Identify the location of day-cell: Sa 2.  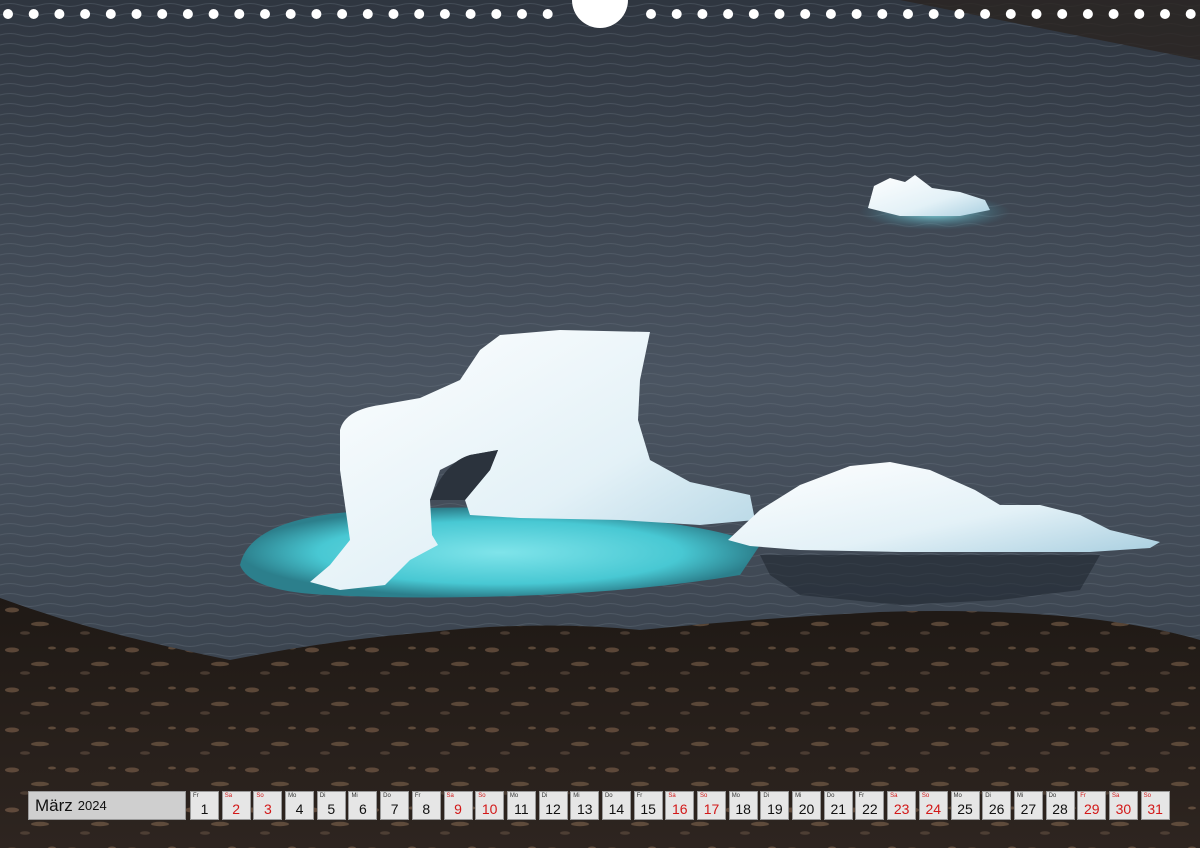
(236, 805).